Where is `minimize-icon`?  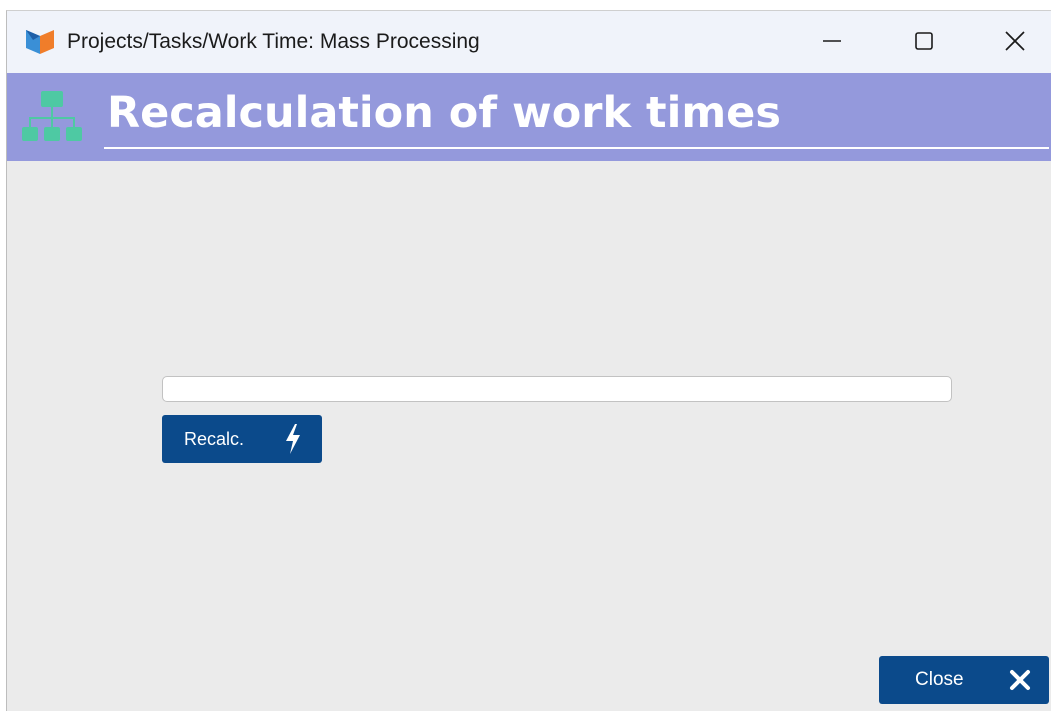 minimize-icon is located at coordinates (832, 41).